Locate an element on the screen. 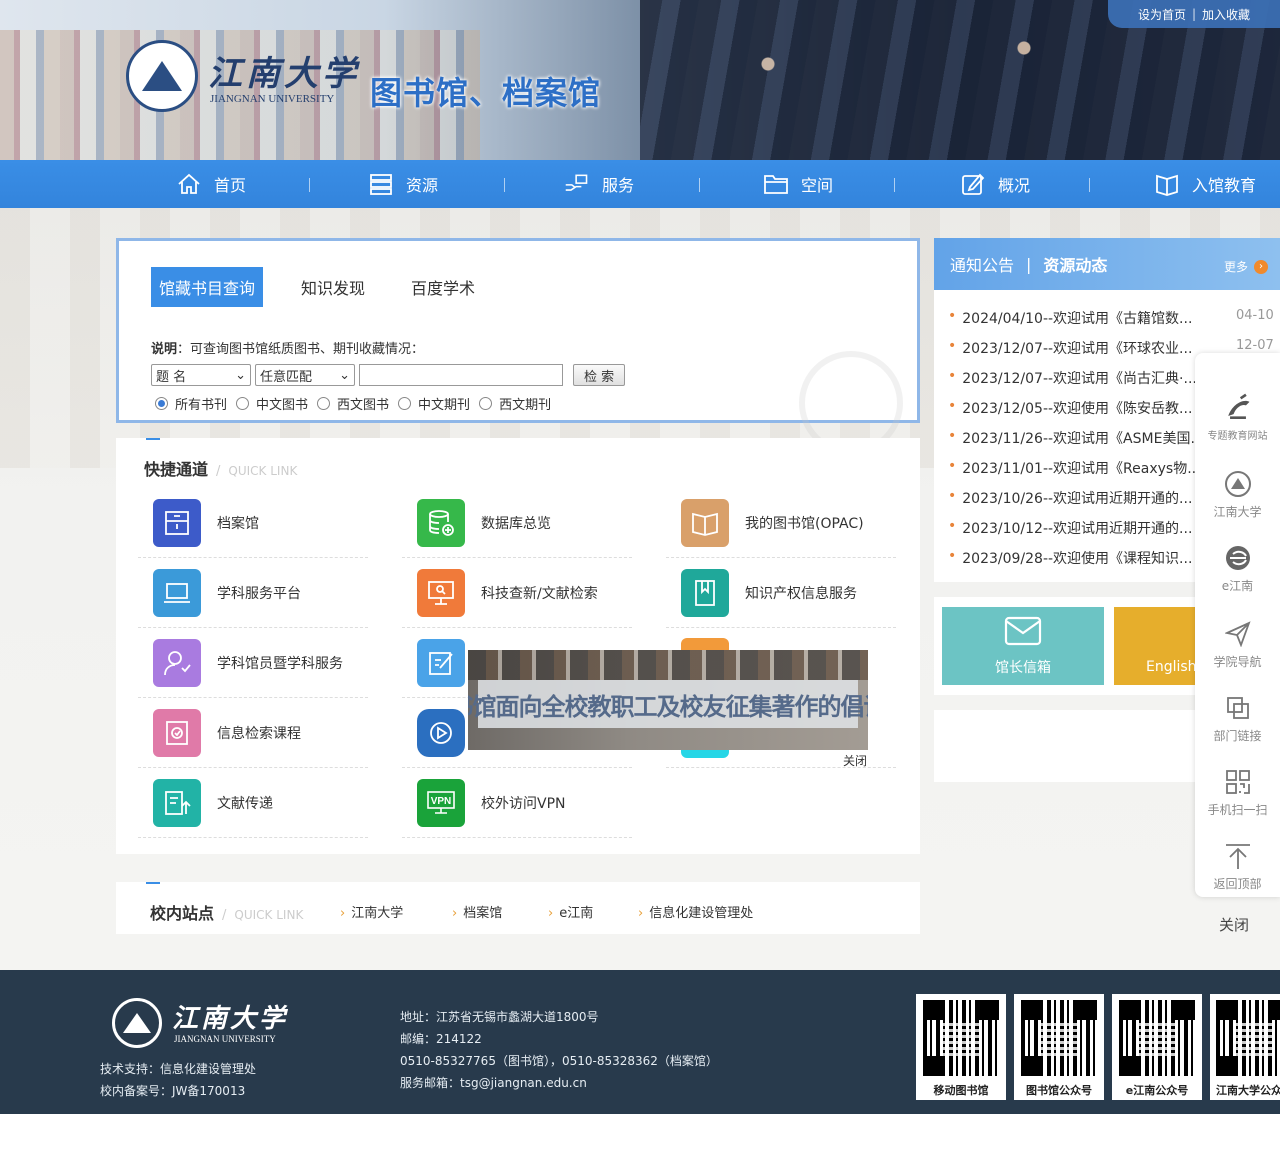 The image size is (1280, 1167). database-add-icon is located at coordinates (441, 522).